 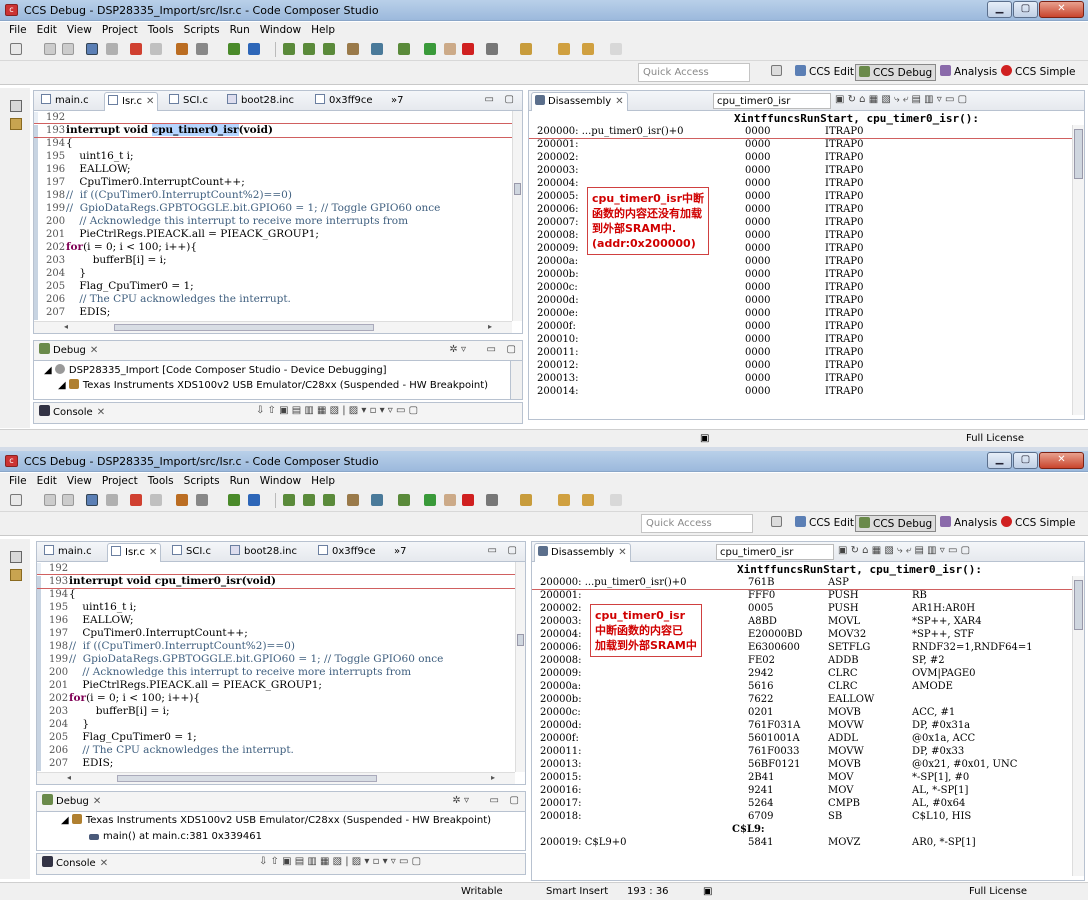 What do you see at coordinates (526, 49) in the screenshot?
I see `tools-icon` at bounding box center [526, 49].